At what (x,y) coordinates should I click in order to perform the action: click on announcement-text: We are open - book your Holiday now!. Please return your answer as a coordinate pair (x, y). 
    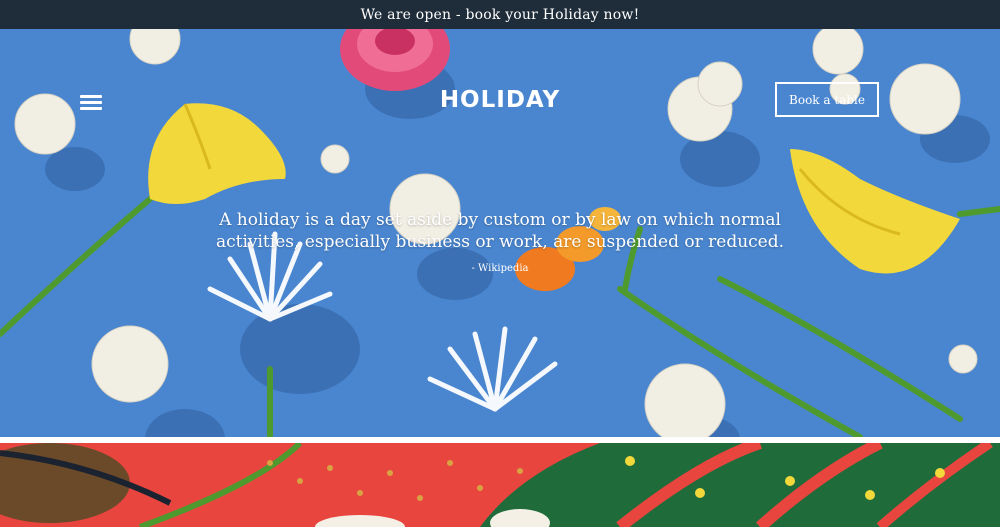
    Looking at the image, I should click on (500, 14).